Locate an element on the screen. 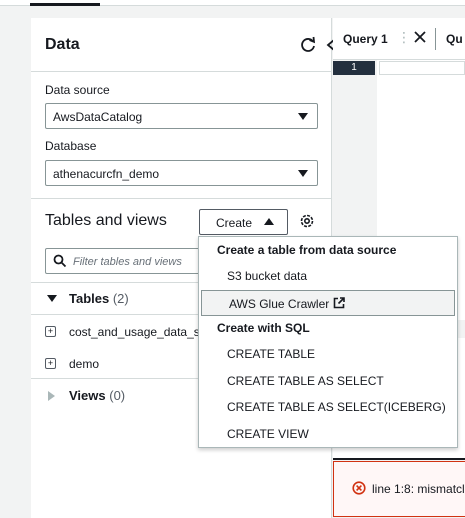 This screenshot has height=518, width=465. menu-item-s3-bucket-data: S3 bucket data is located at coordinates (328, 276).